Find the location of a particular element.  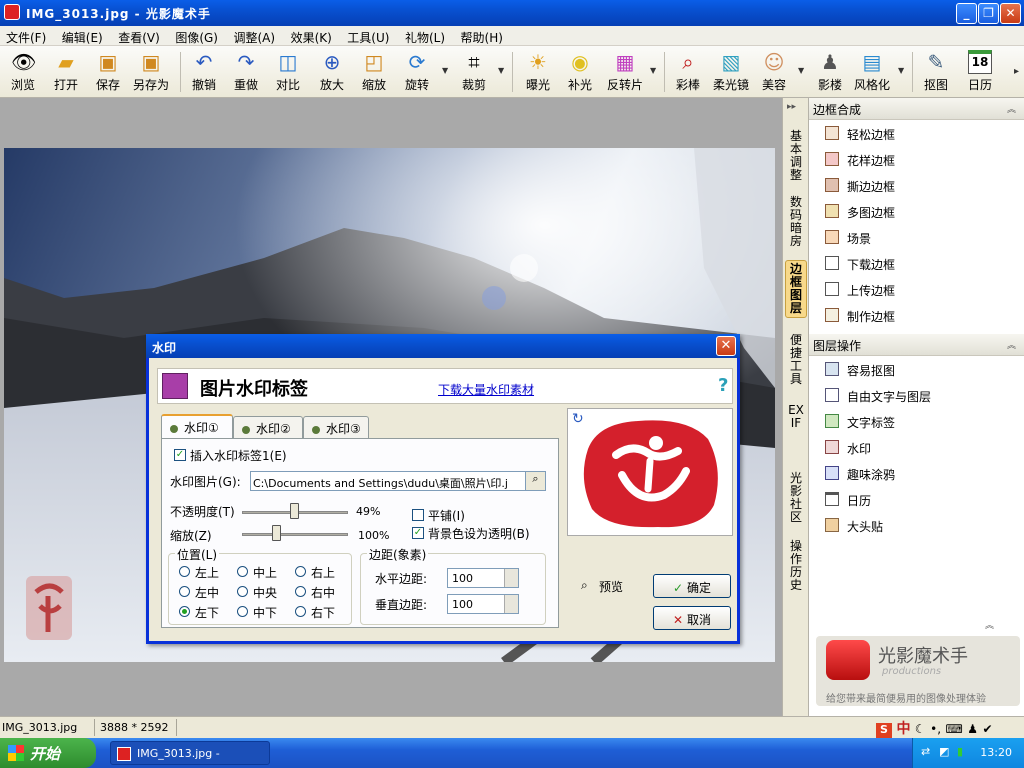

network-icon: ⇄ is located at coordinates (925, 751).